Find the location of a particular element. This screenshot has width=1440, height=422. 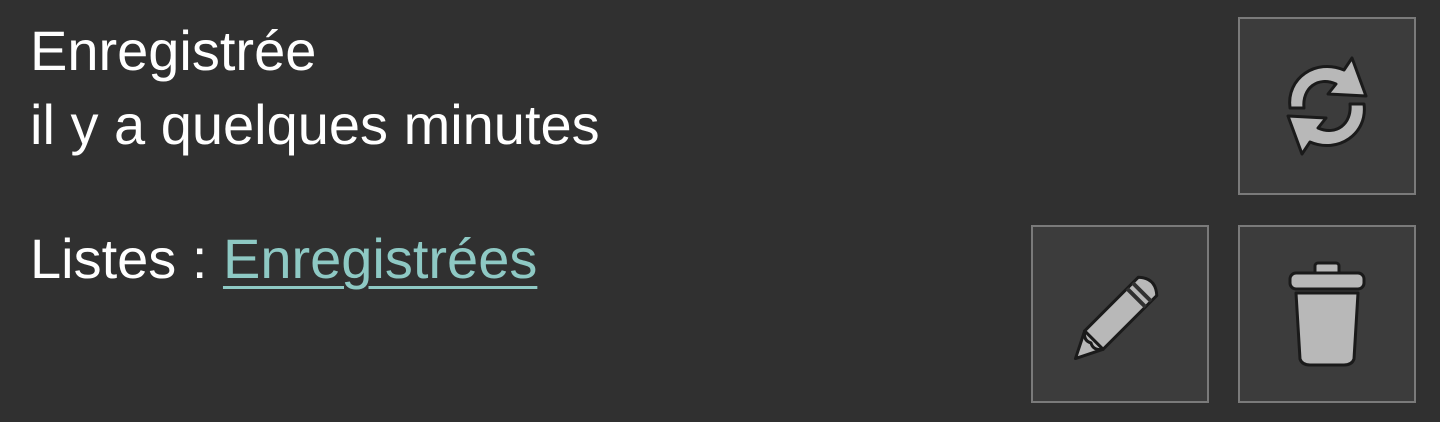

lists-label: Listes : is located at coordinates (119, 258).